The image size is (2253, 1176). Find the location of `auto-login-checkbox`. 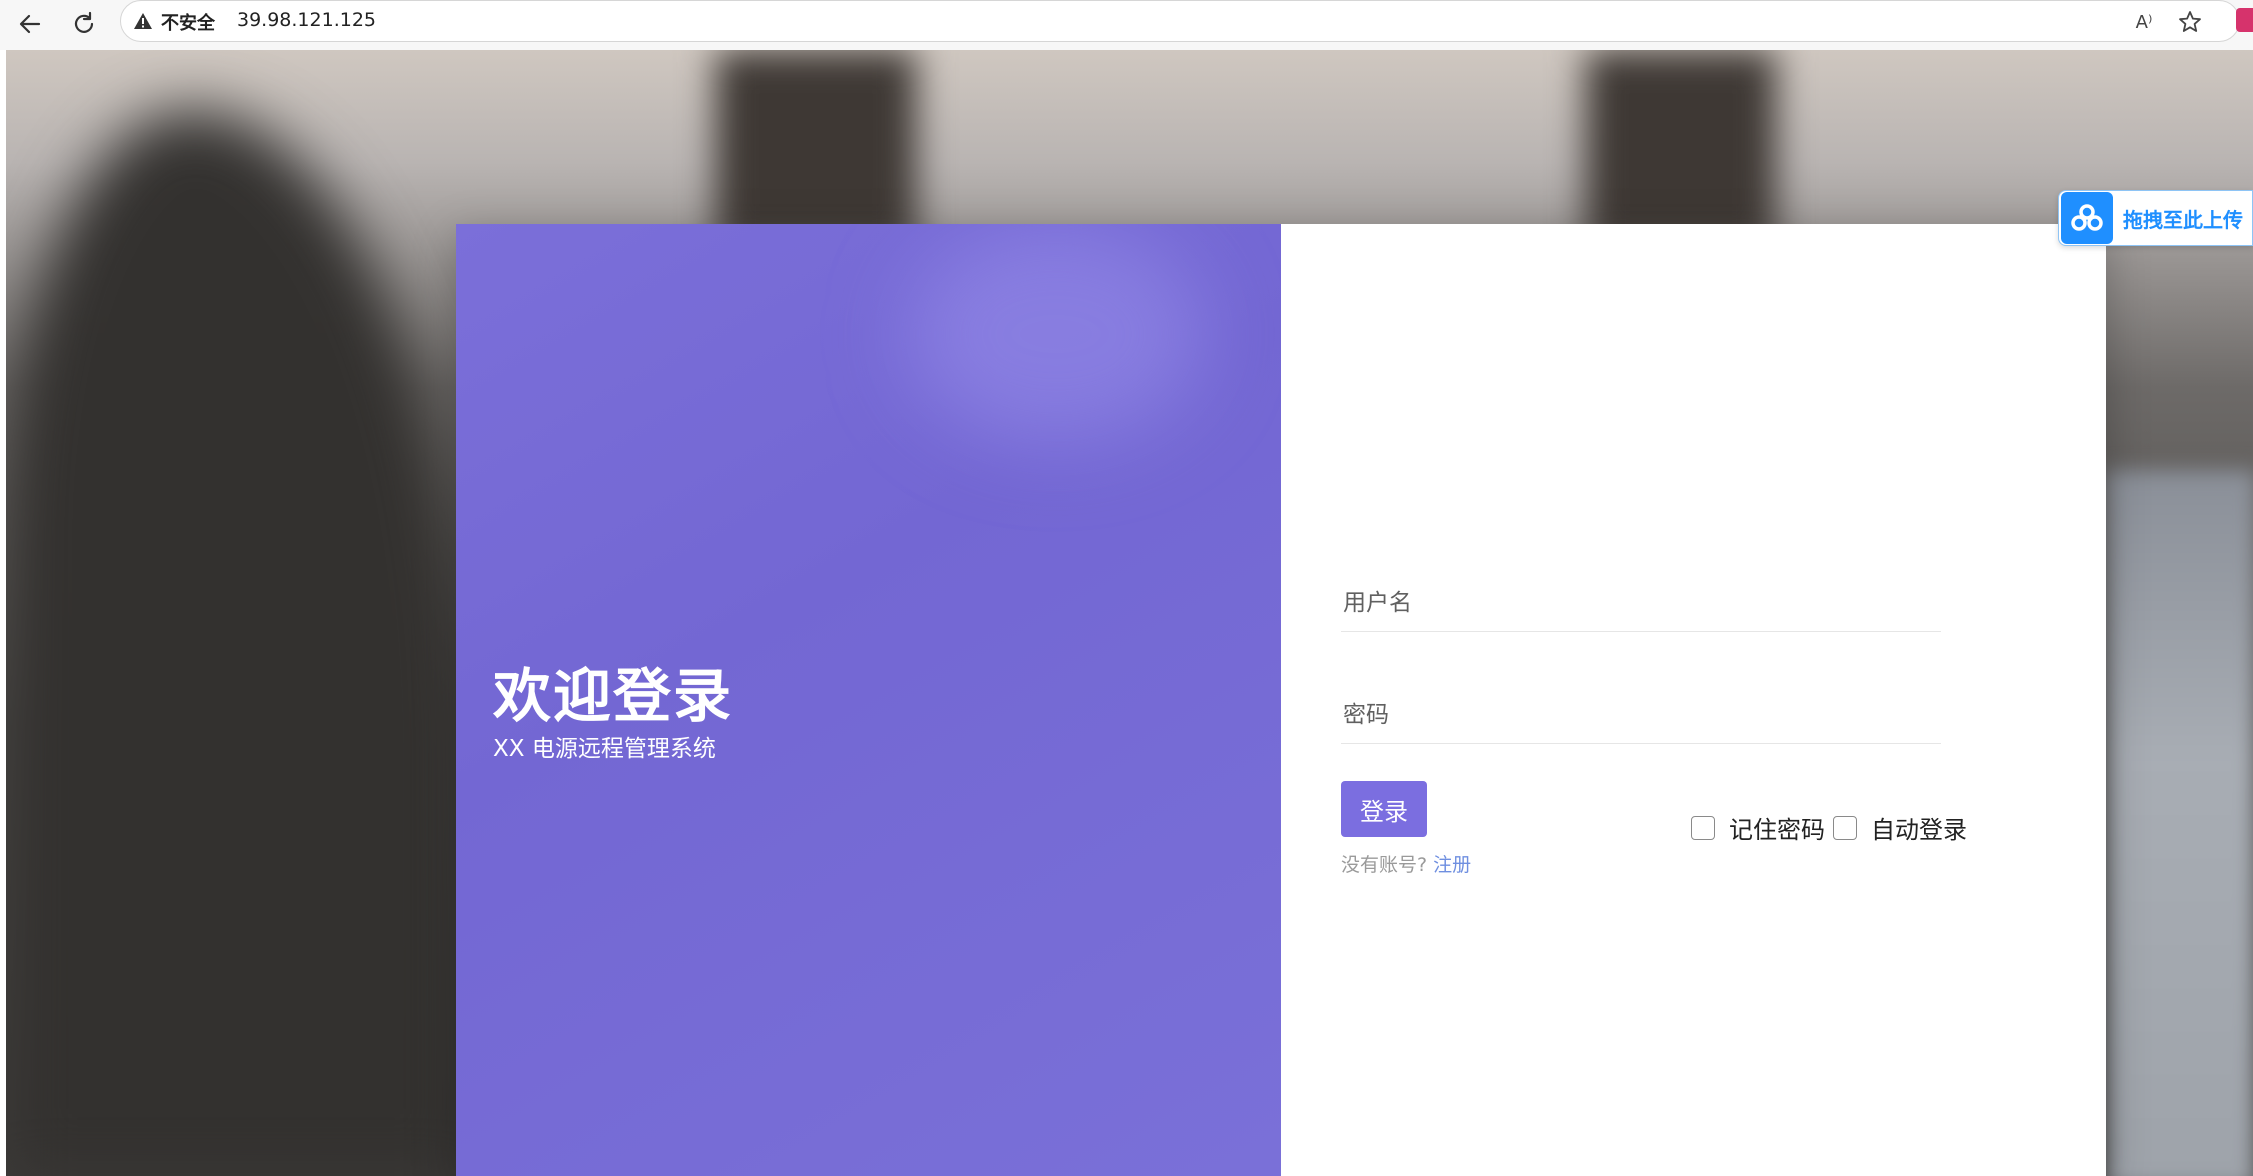

auto-login-checkbox is located at coordinates (1845, 827).